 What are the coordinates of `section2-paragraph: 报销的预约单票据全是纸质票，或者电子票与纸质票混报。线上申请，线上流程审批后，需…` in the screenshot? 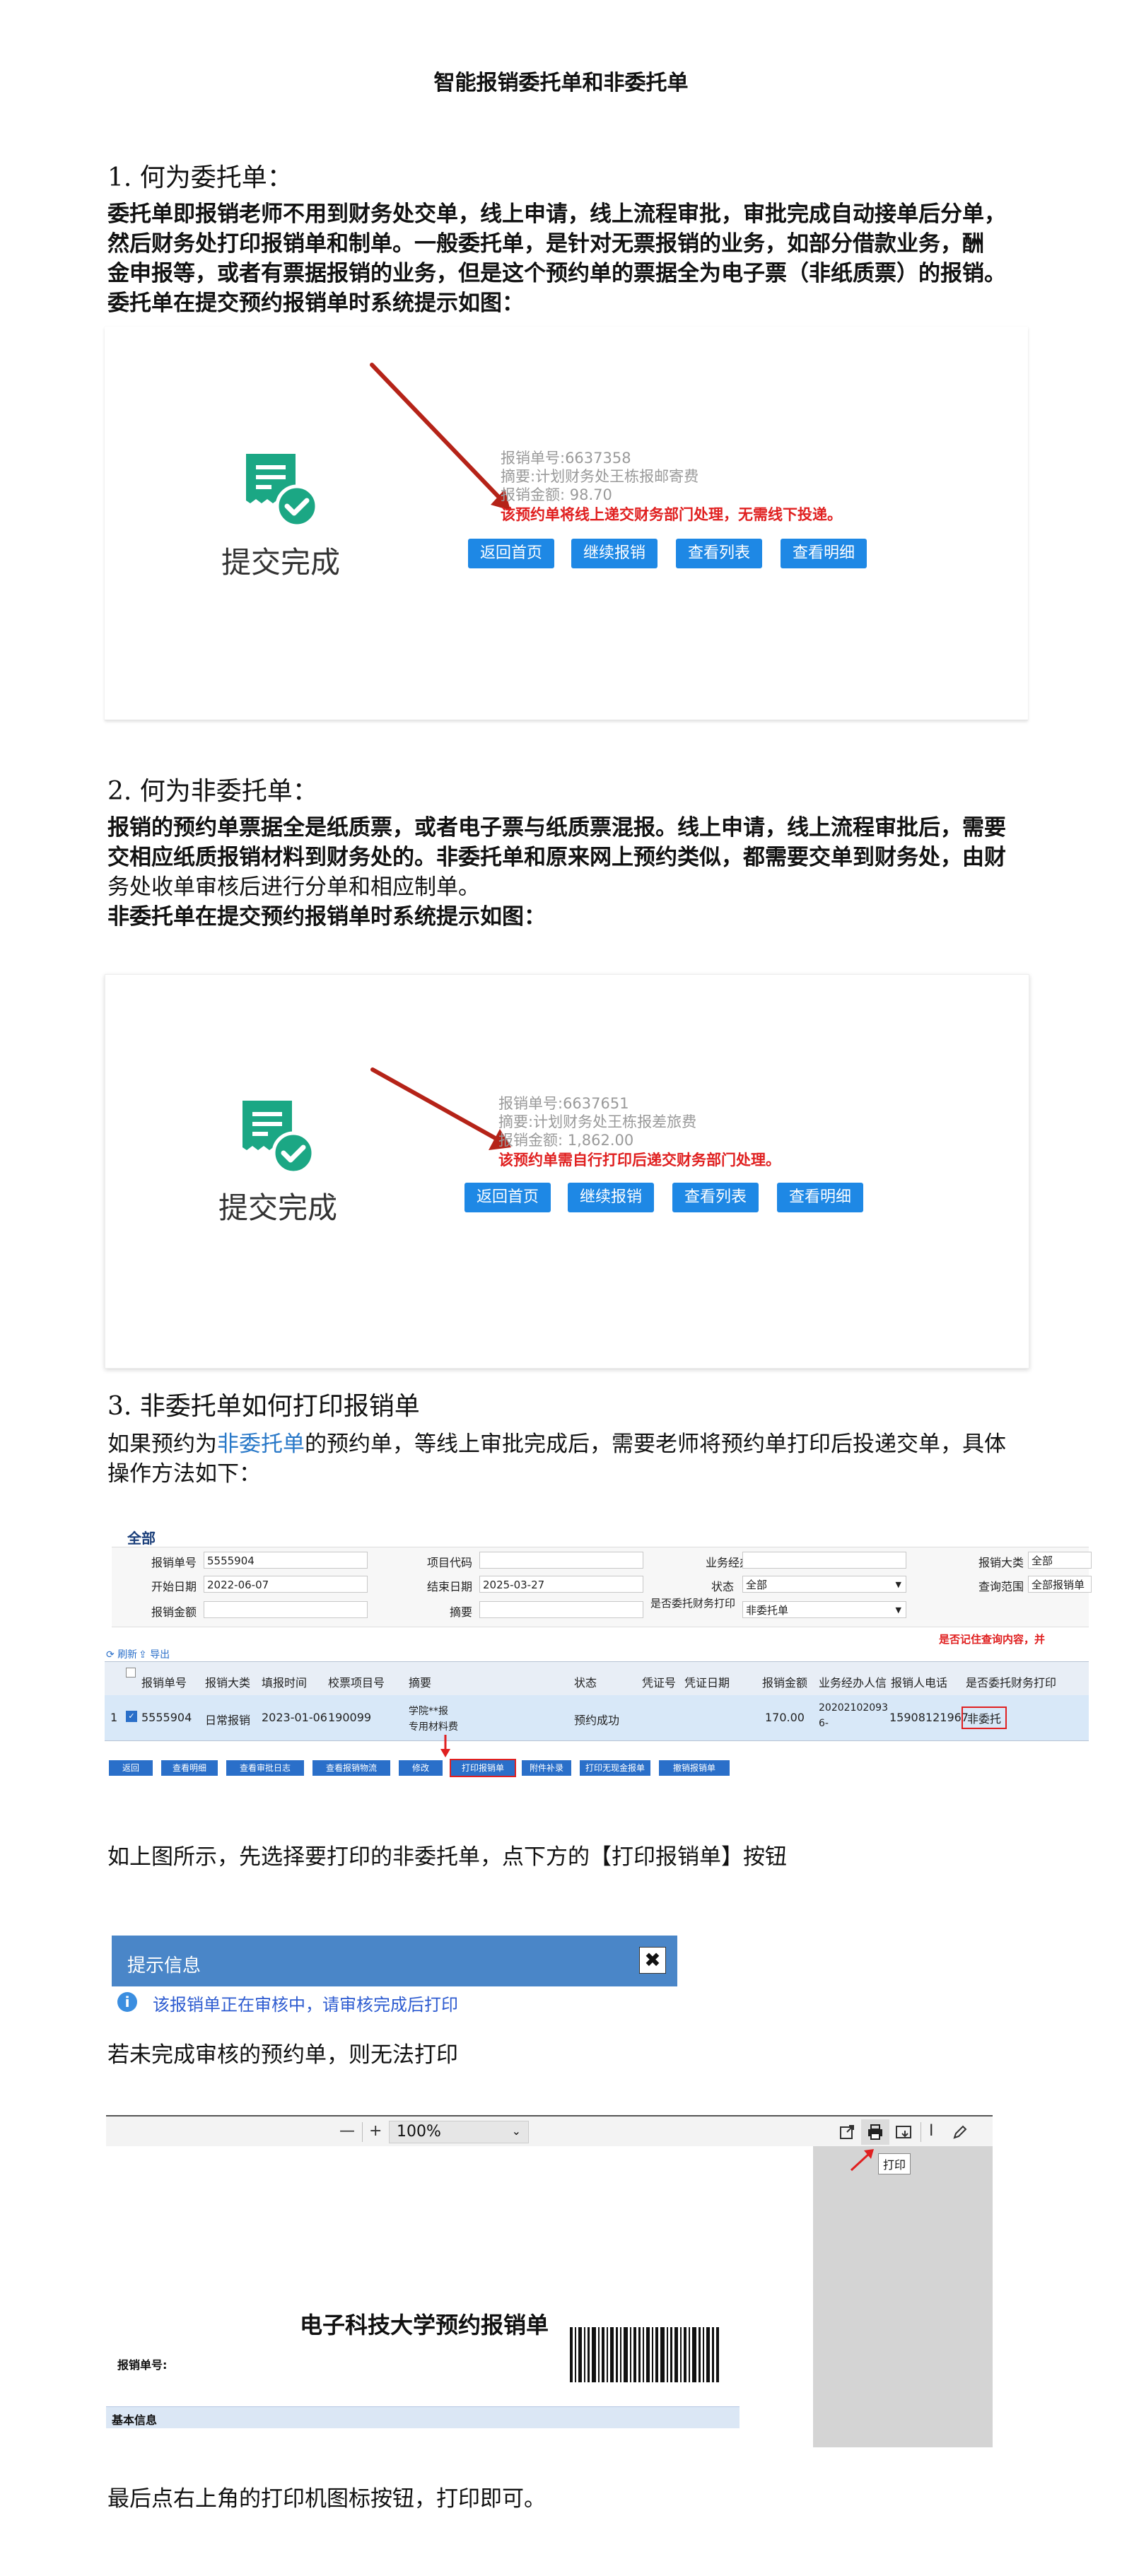 It's located at (567, 873).